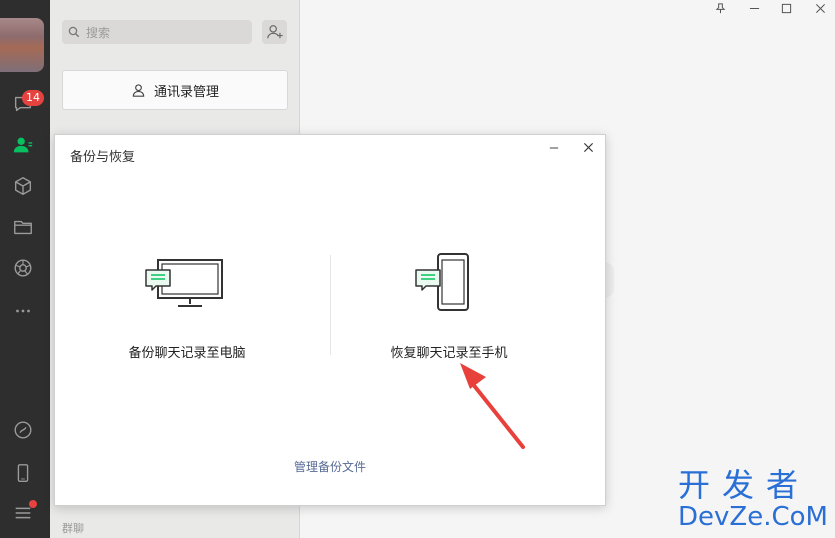 The width and height of the screenshot is (835, 538). I want to click on computer-icon, so click(184, 283).